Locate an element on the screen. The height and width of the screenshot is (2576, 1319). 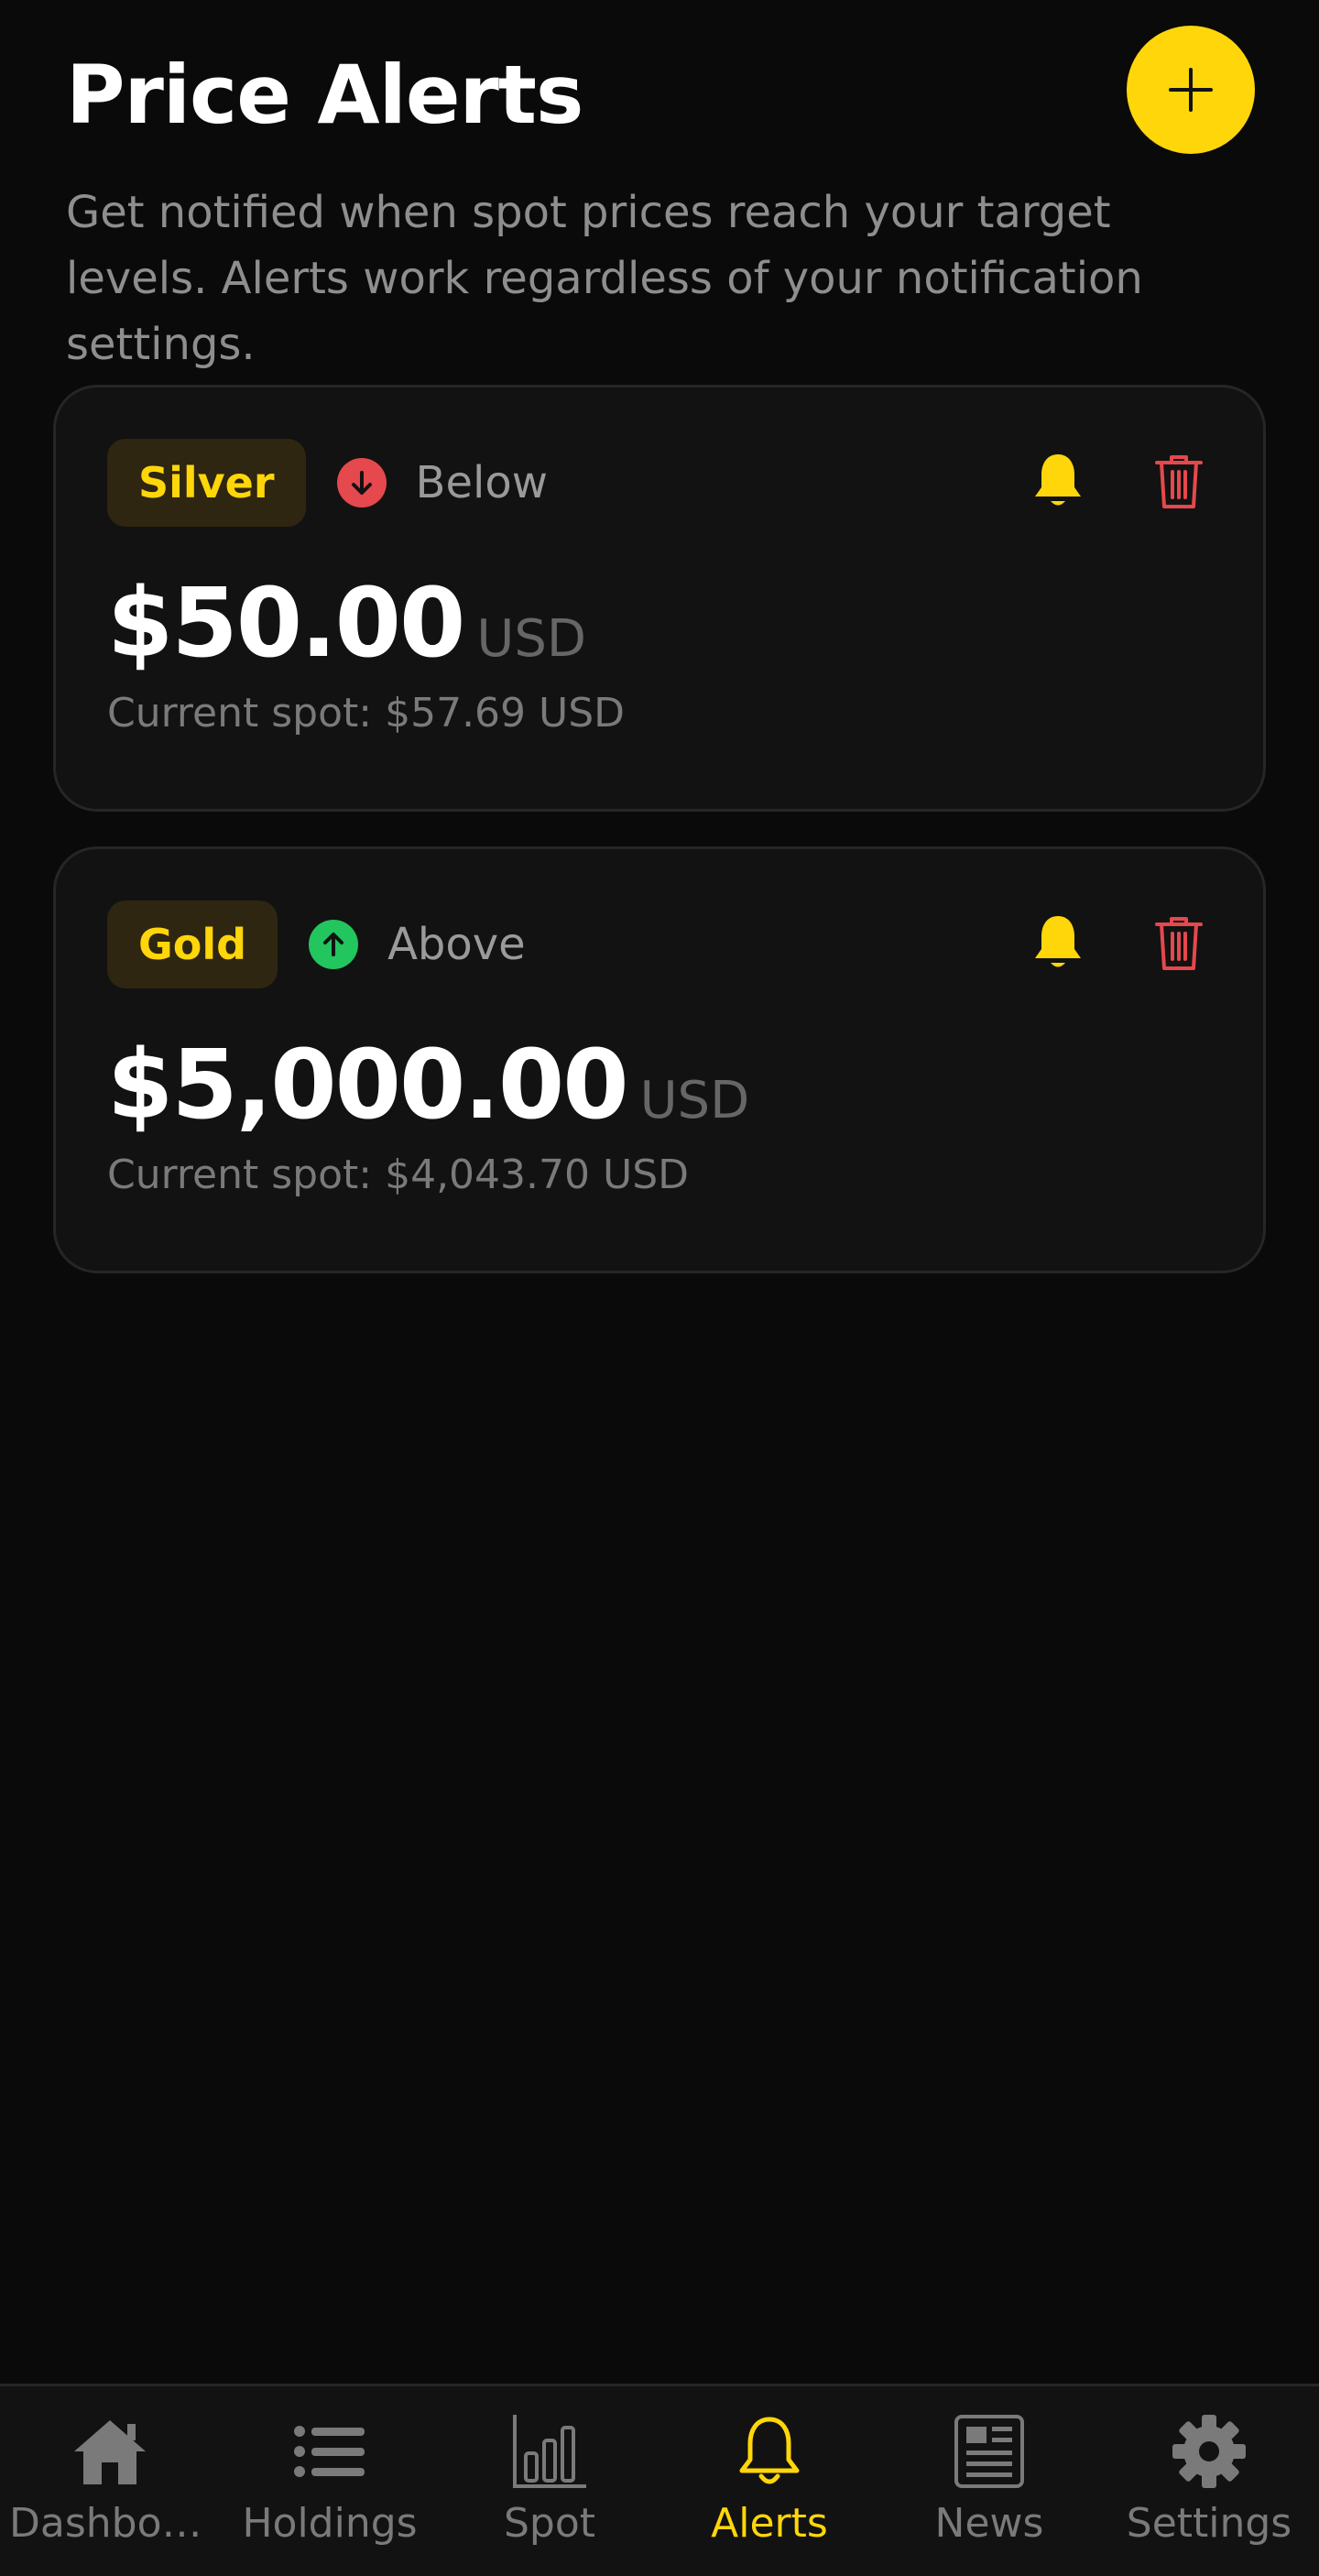
newspaper-icon is located at coordinates (989, 2452).